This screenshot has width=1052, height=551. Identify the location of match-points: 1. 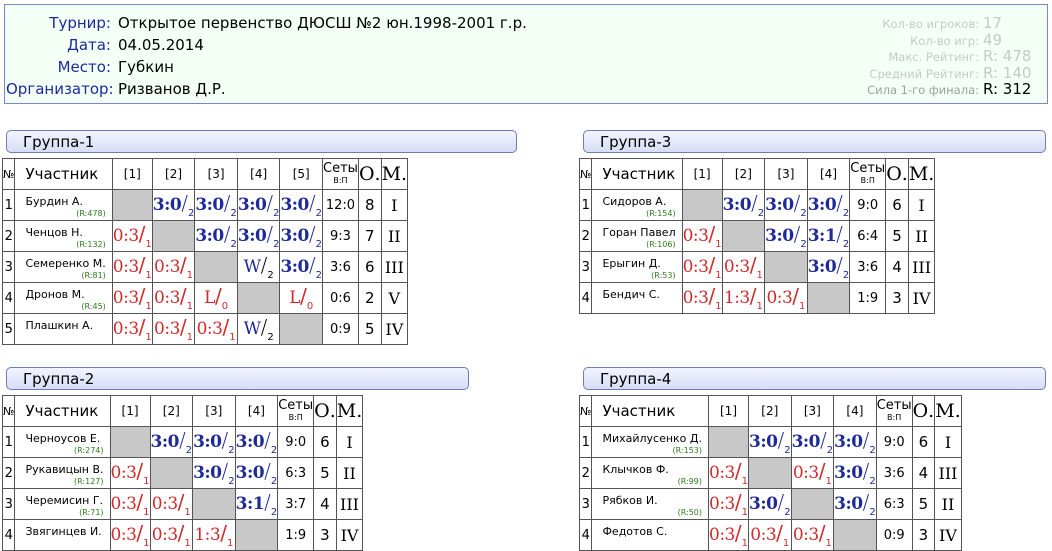
(744, 543).